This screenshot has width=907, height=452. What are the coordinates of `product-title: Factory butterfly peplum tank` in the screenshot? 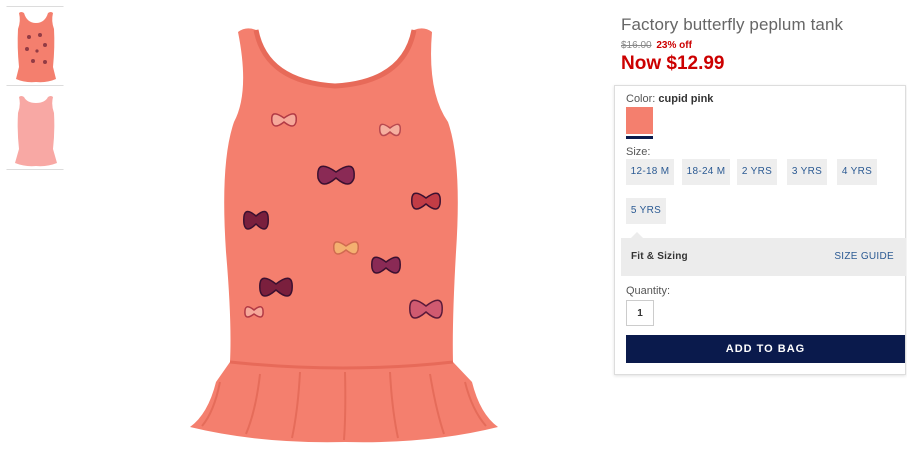 It's located at (732, 24).